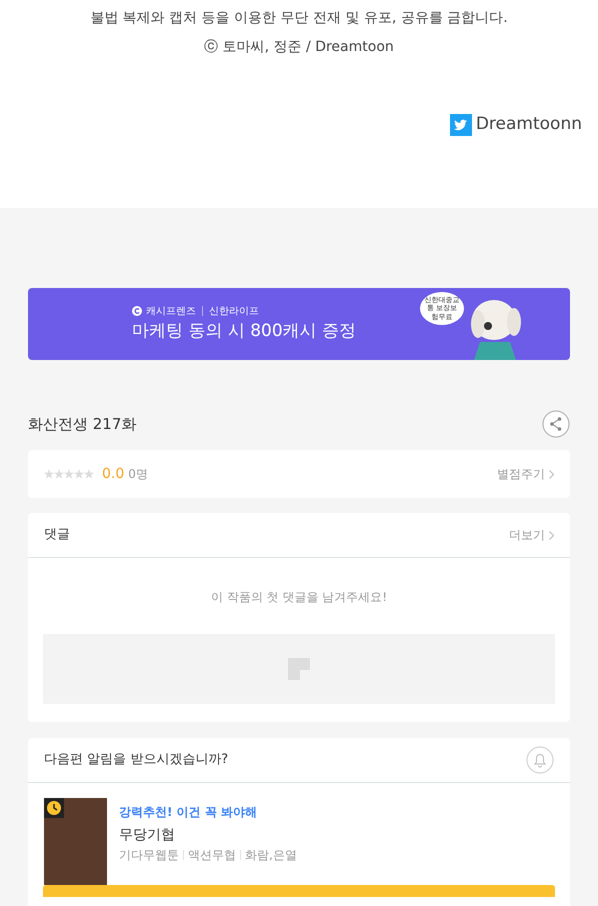 Image resolution: width=598 pixels, height=906 pixels. Describe the element at coordinates (136, 760) in the screenshot. I see `alert-question: 다음편 알림을 받으시겠습니까?` at that location.